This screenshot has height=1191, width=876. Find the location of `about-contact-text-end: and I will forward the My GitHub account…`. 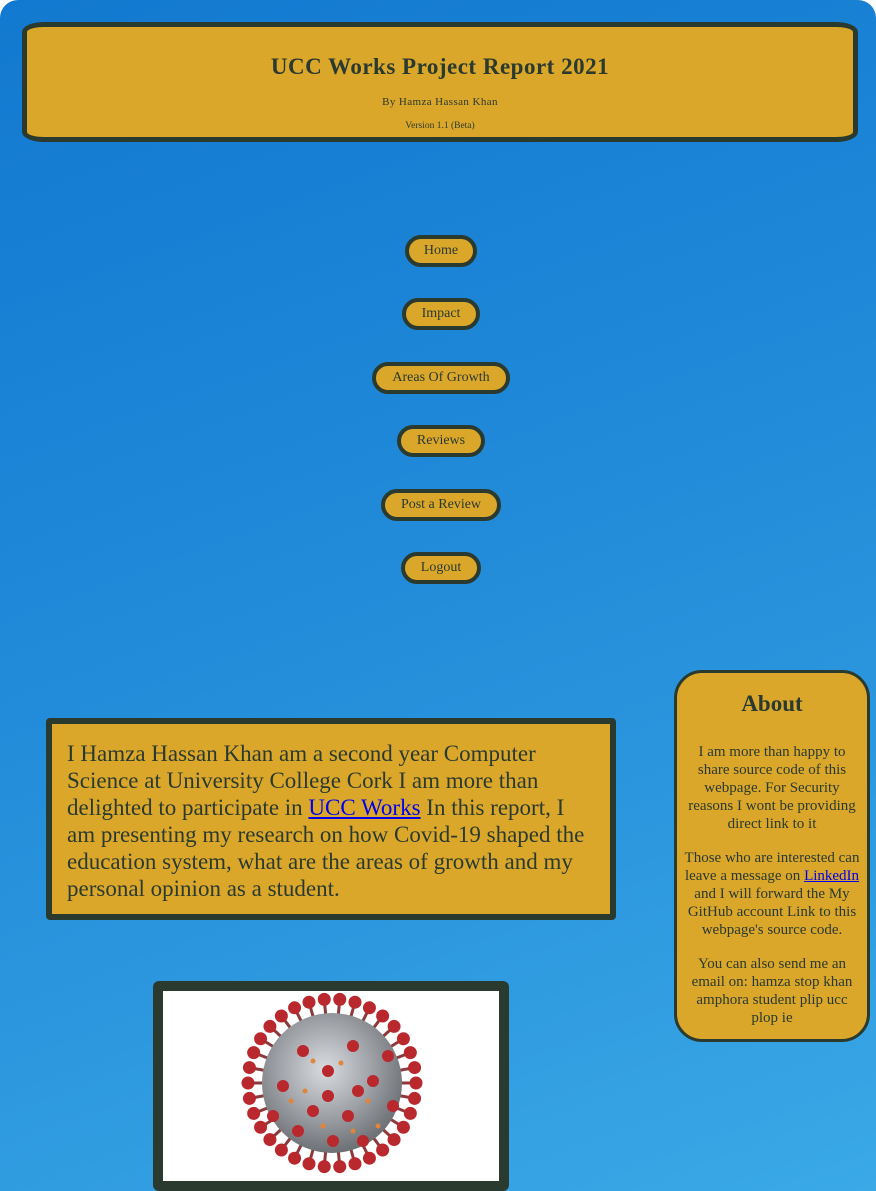

about-contact-text-end: and I will forward the My GitHub account… is located at coordinates (772, 912).